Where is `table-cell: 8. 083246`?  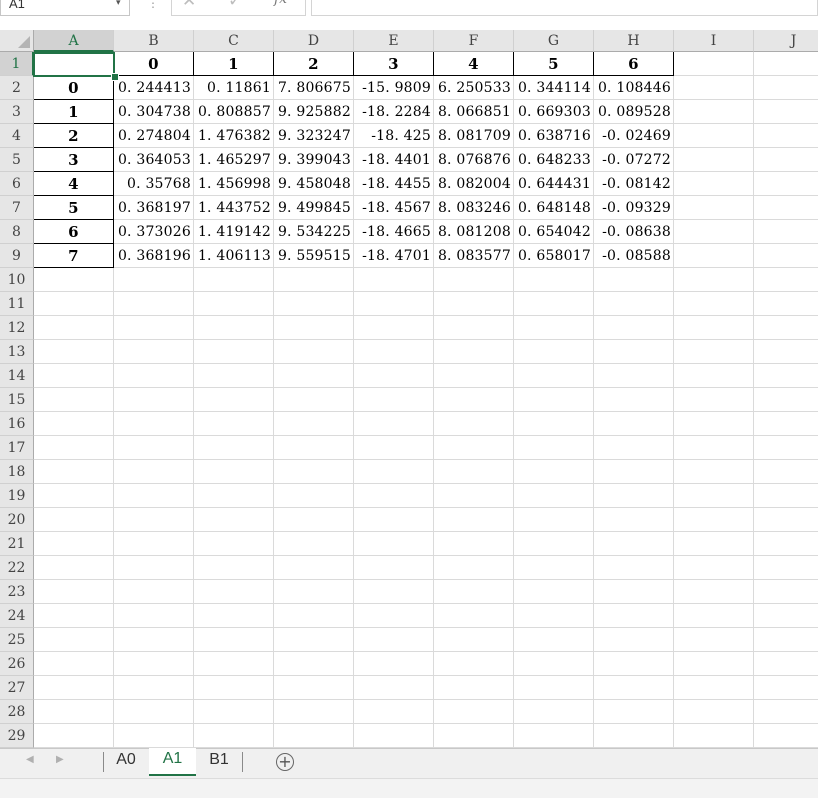
table-cell: 8. 083246 is located at coordinates (474, 208).